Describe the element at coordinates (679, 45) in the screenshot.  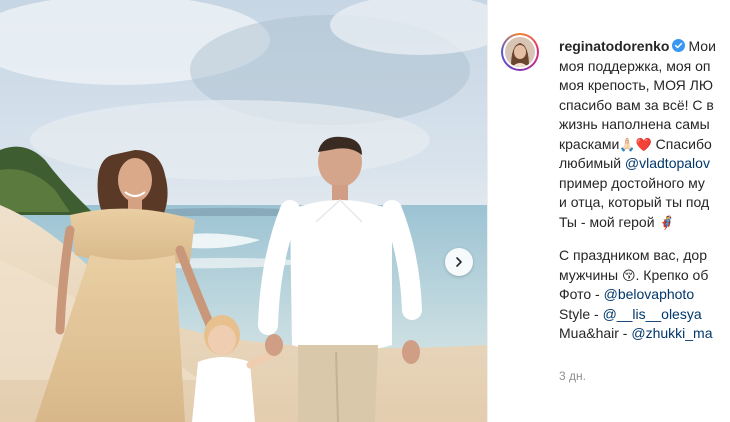
I see `verified-badge-icon` at that location.